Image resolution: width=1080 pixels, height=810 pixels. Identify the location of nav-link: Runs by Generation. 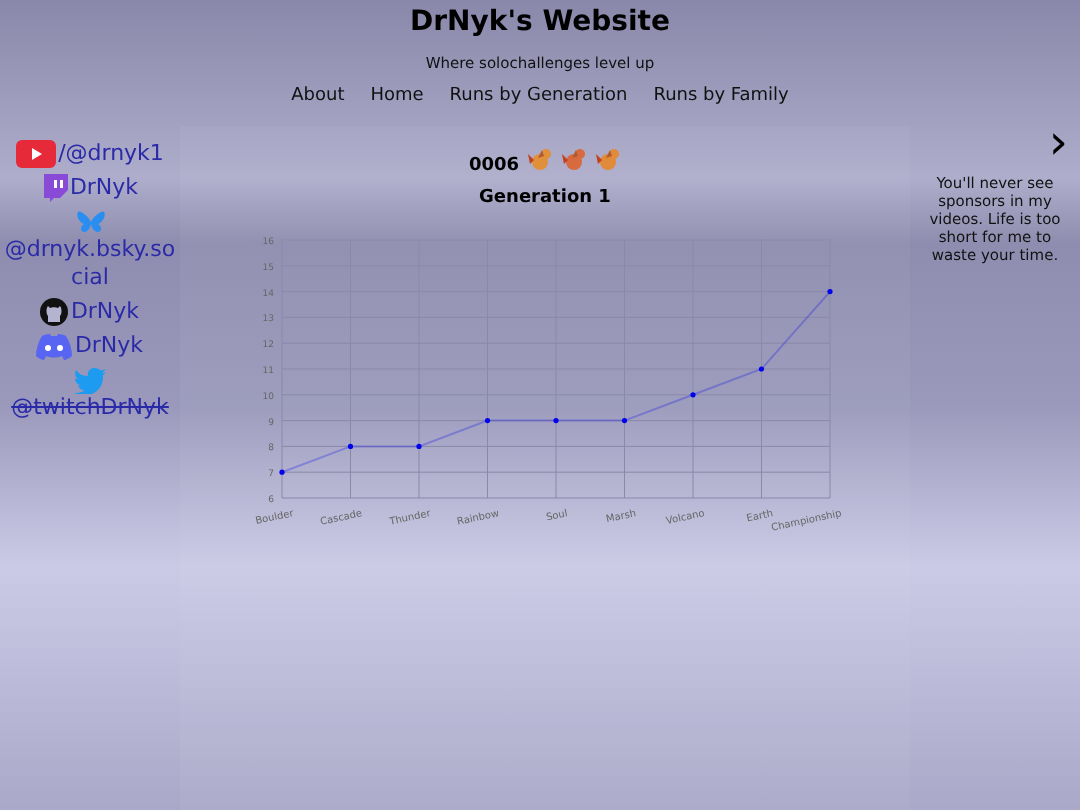
(538, 96).